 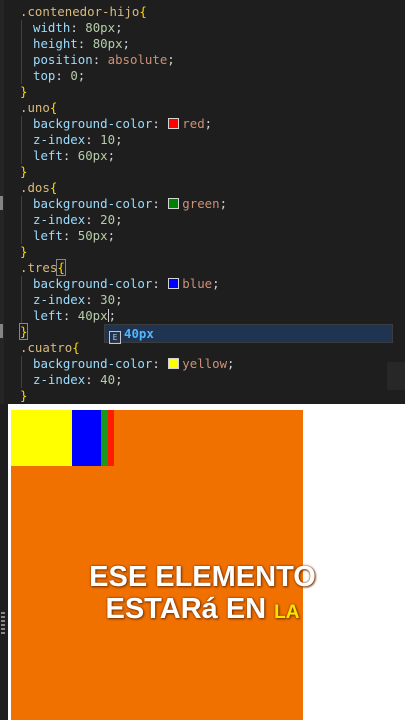 What do you see at coordinates (41, 438) in the screenshot?
I see `box-cuatro-yellow` at bounding box center [41, 438].